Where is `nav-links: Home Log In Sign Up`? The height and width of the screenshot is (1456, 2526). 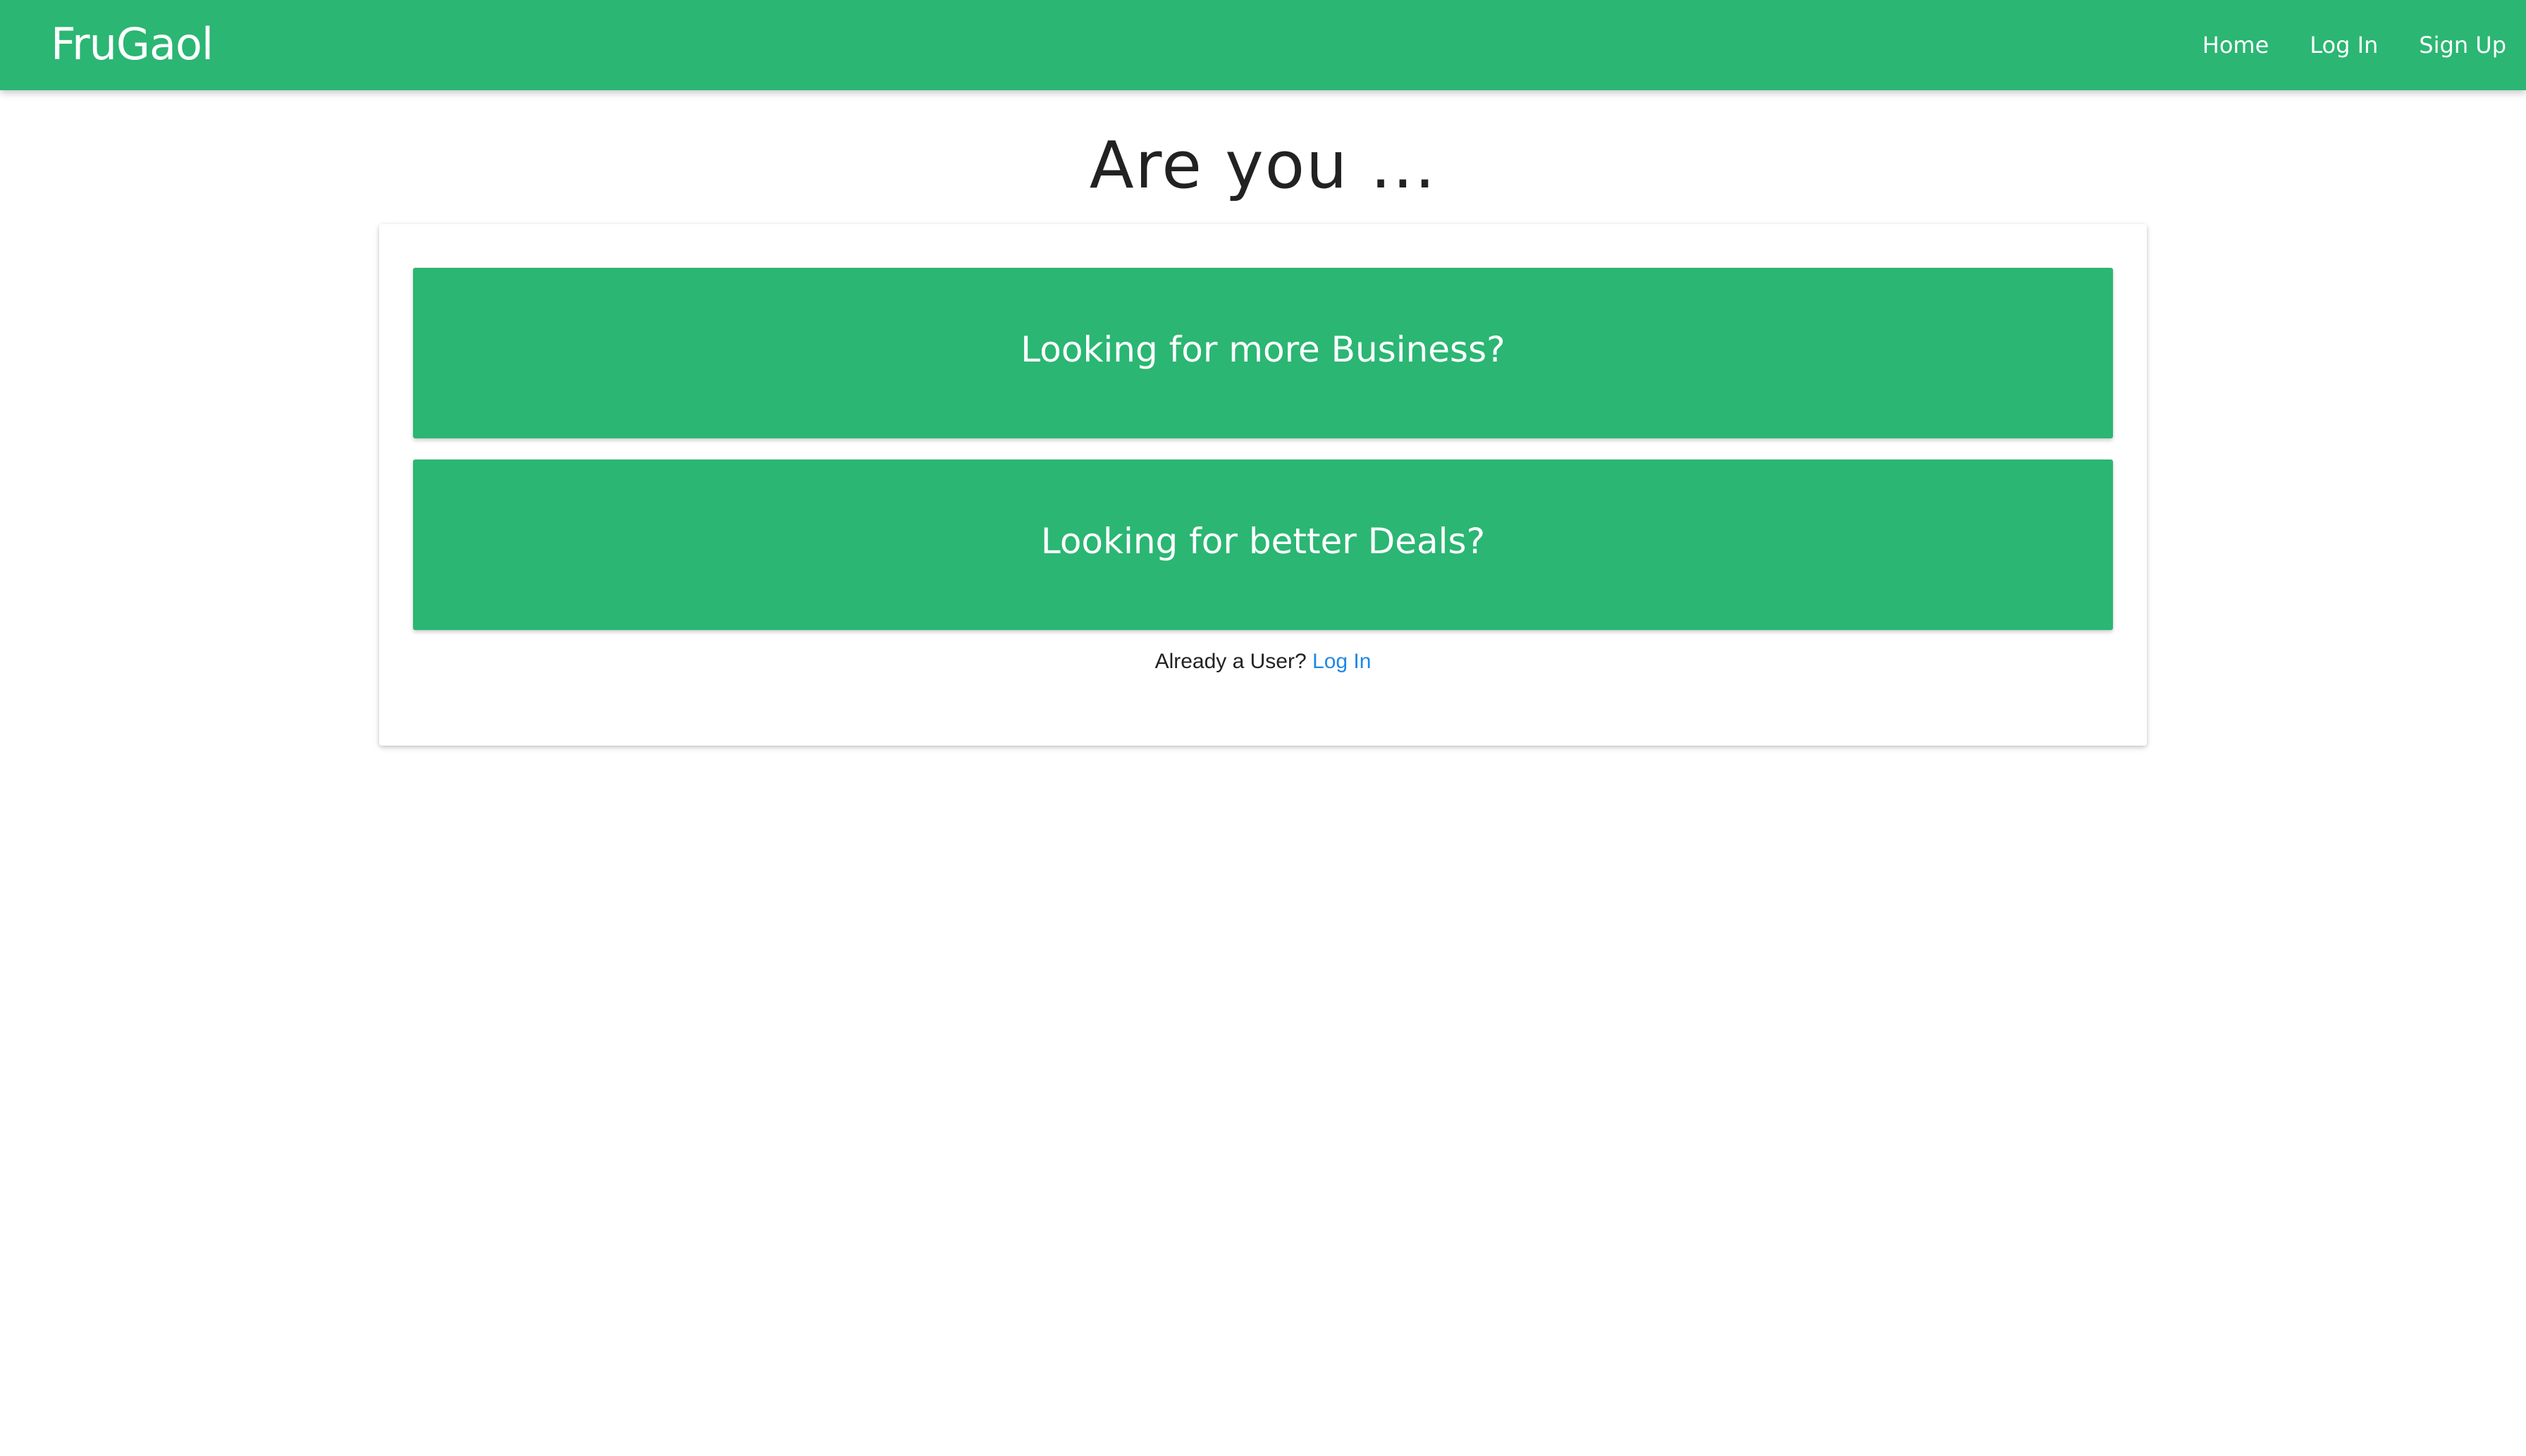 nav-links: Home Log In Sign Up is located at coordinates (2334, 45).